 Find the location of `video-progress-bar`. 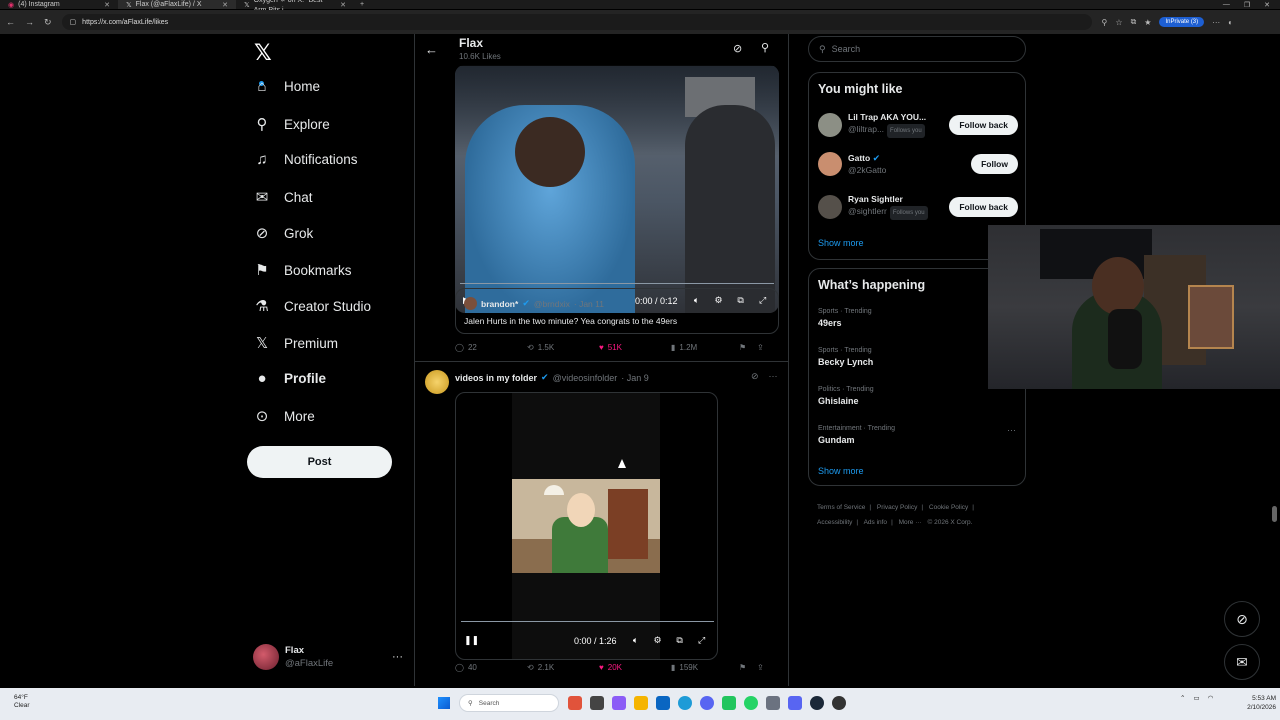

video-progress-bar is located at coordinates (587, 621).